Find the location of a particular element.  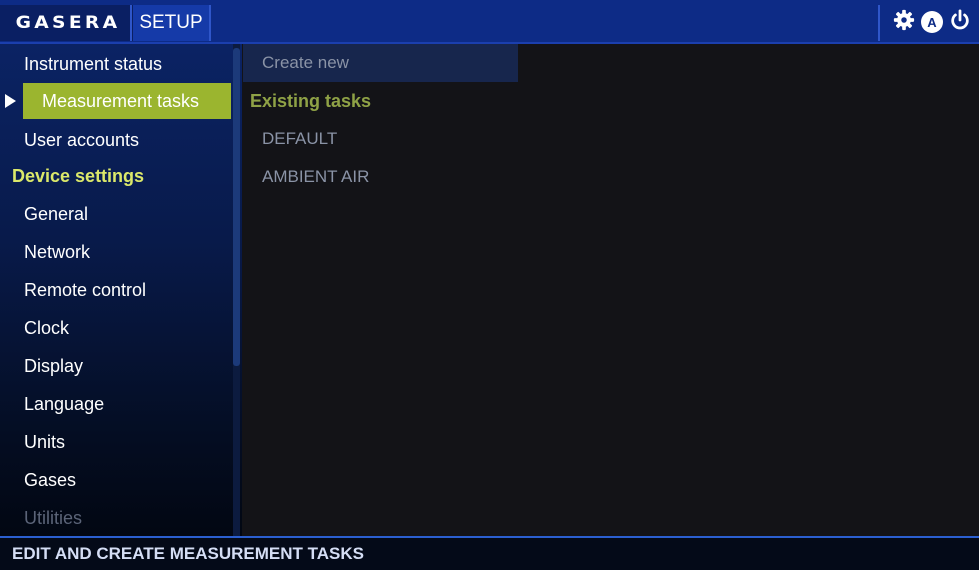

sidebar-item-label: Clock is located at coordinates (47, 327).